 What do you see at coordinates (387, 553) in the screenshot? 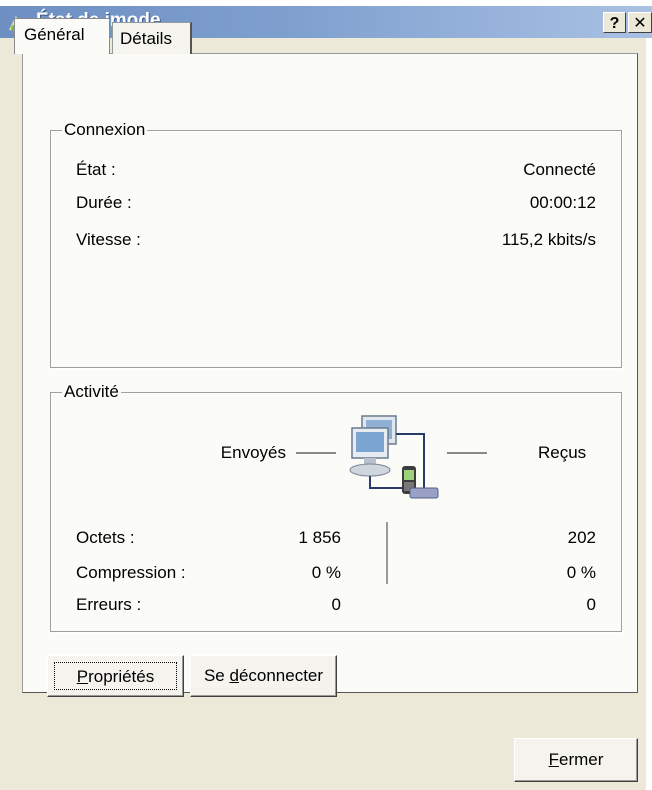
I see `sent-received-divider` at bounding box center [387, 553].